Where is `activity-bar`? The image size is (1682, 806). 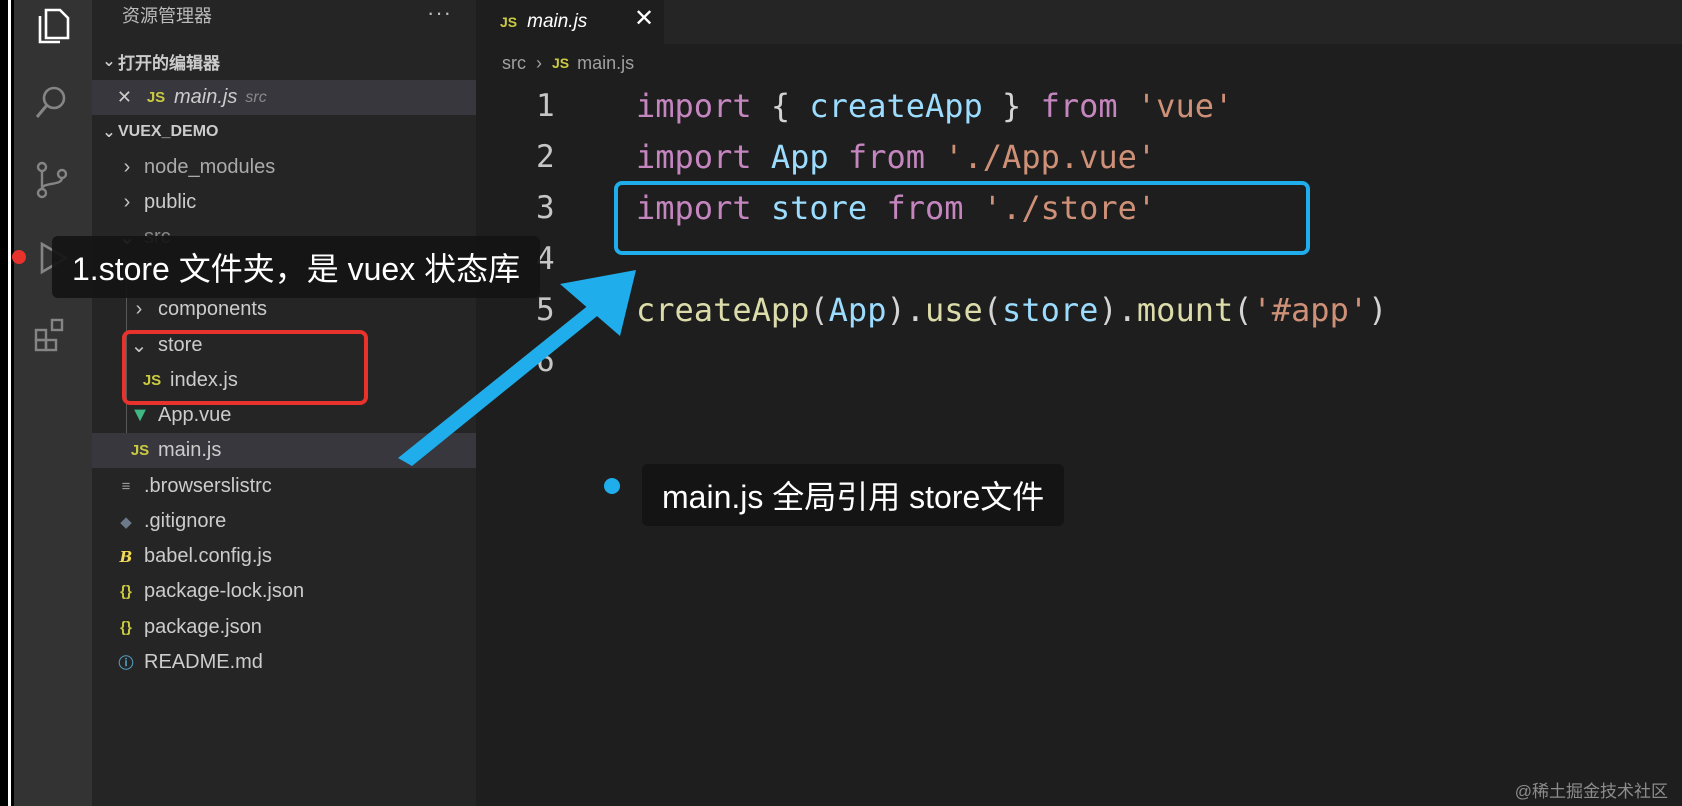 activity-bar is located at coordinates (53, 403).